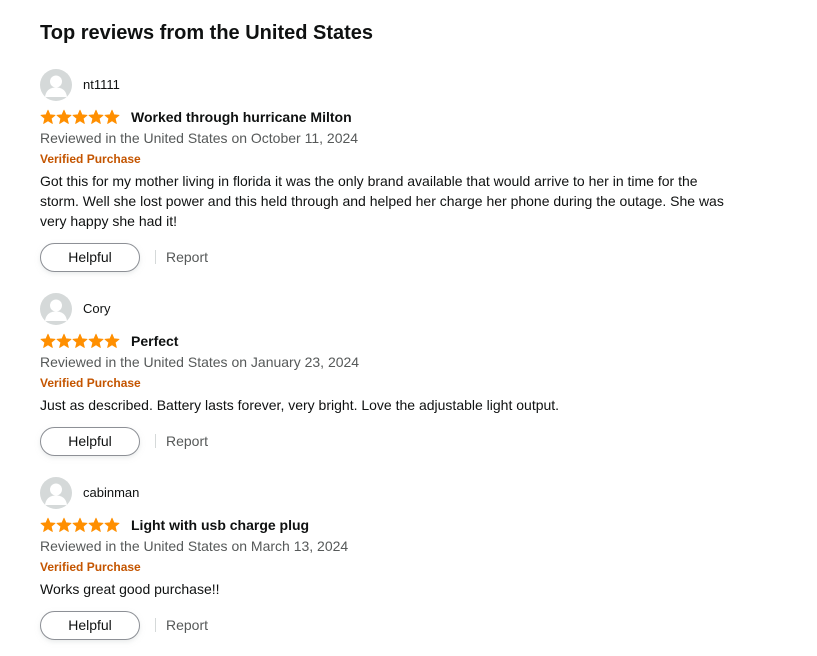  What do you see at coordinates (111, 492) in the screenshot?
I see `reviewer-name: cabinman` at bounding box center [111, 492].